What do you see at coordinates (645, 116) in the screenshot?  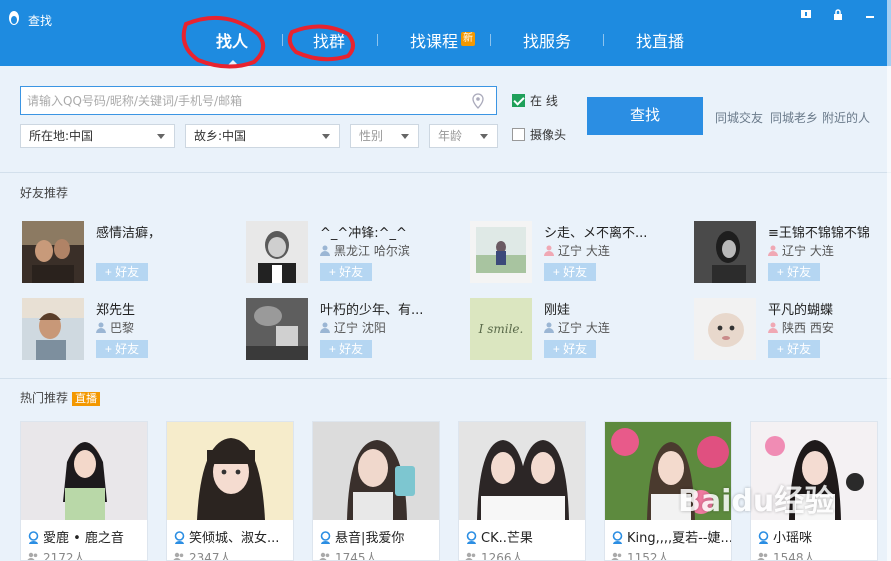 I see `find-button: 查找` at bounding box center [645, 116].